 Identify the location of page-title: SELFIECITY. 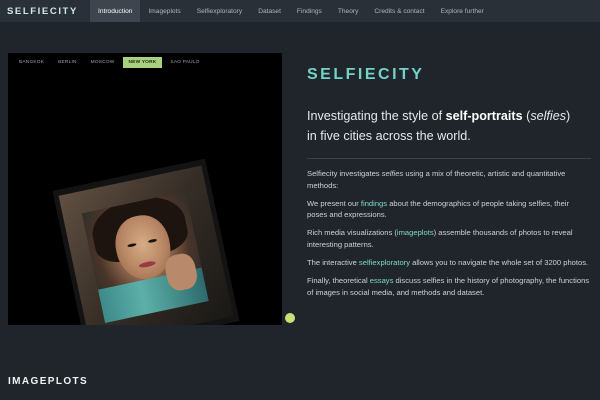
(366, 74).